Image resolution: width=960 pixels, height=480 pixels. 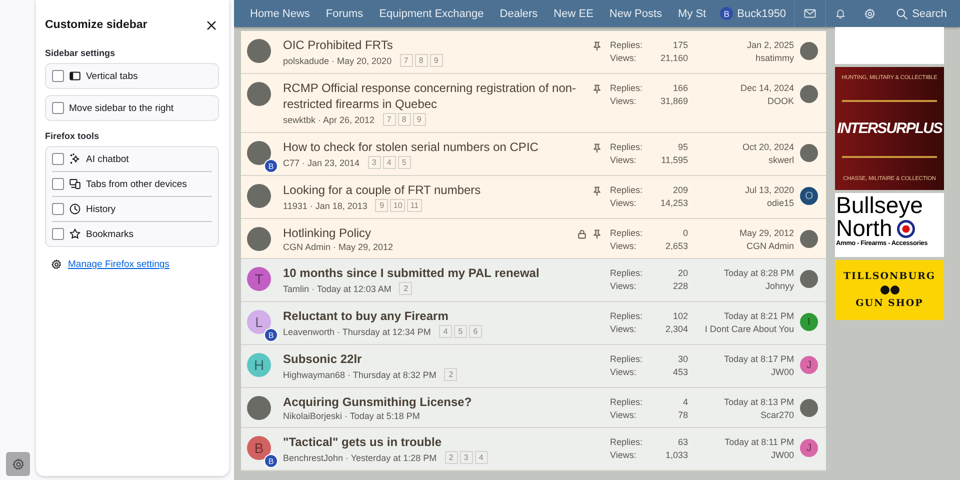 I want to click on last-post-date: Oct 20, 2024, so click(x=768, y=147).